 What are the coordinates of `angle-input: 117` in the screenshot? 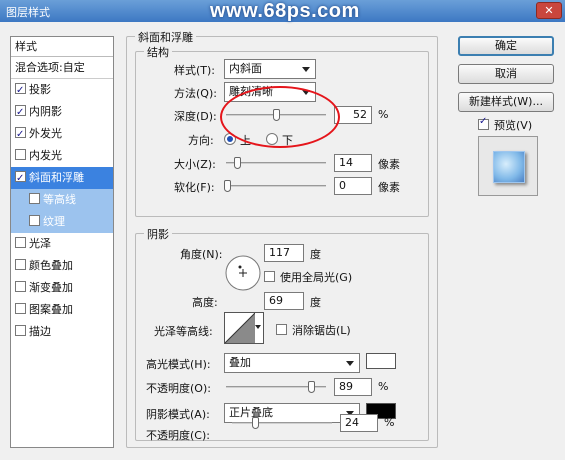 It's located at (284, 253).